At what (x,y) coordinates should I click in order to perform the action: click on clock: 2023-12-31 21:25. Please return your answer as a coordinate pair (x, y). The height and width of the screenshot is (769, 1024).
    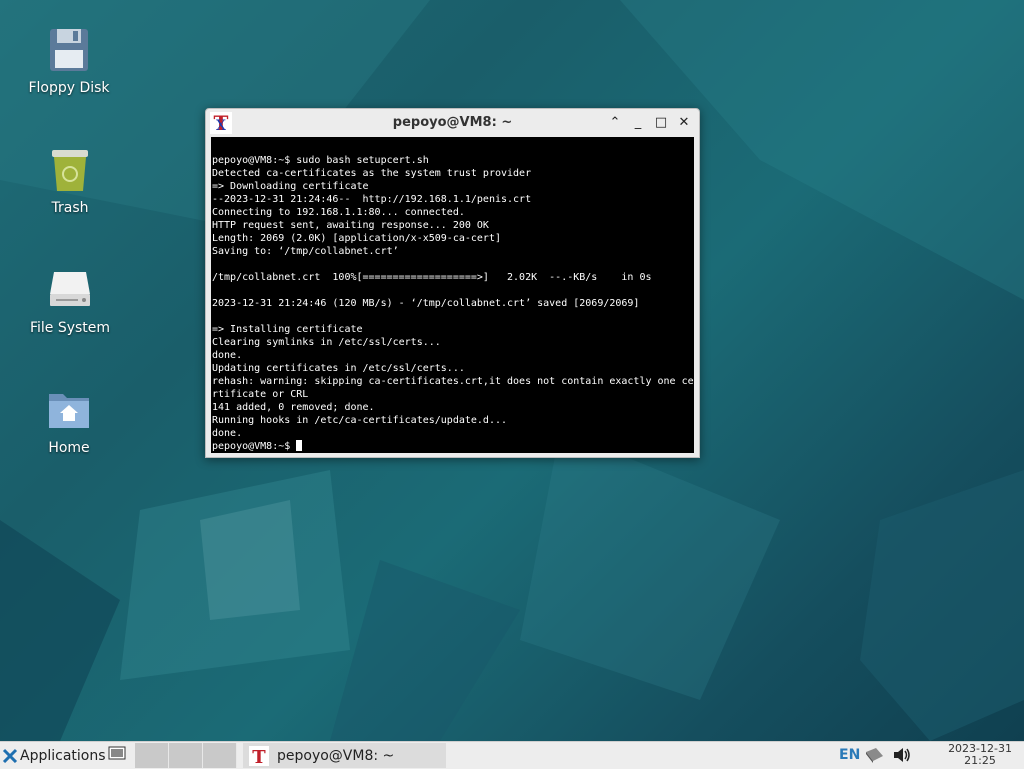
    Looking at the image, I should click on (980, 755).